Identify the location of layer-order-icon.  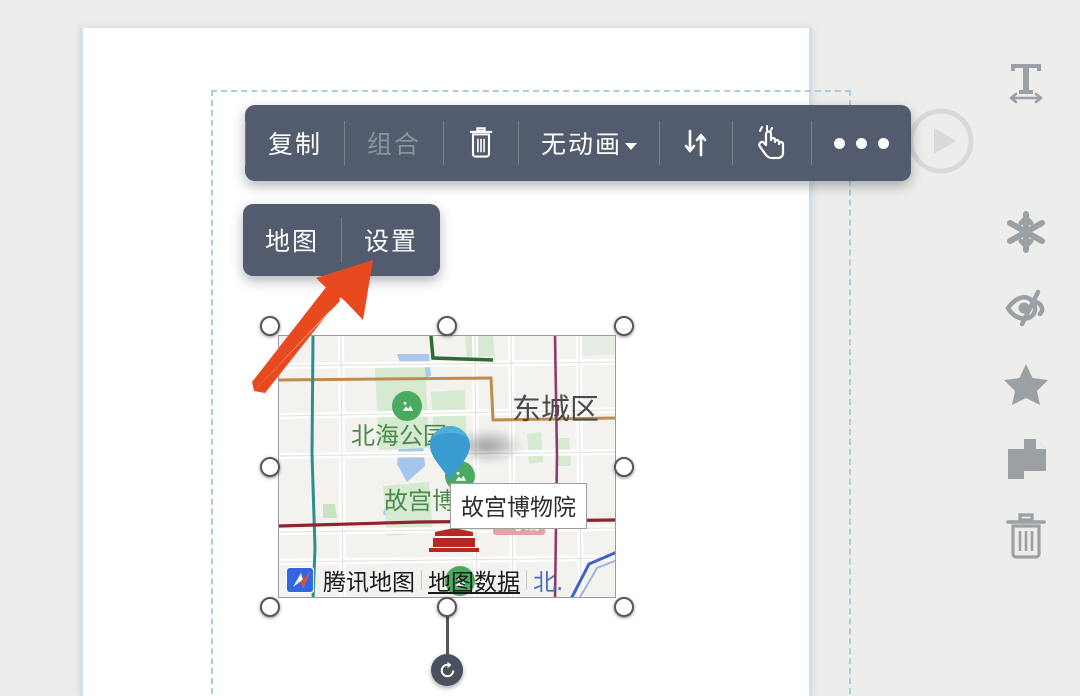
(696, 143).